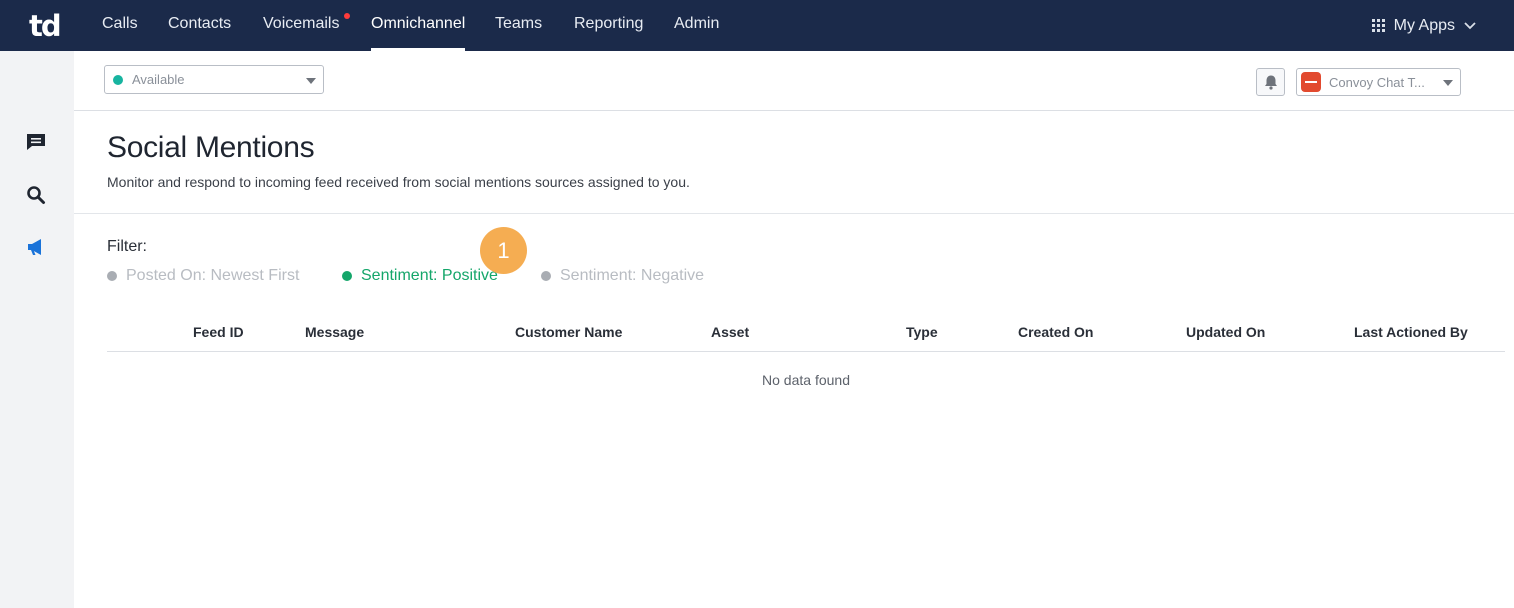  I want to click on left-sidebar, so click(37, 329).